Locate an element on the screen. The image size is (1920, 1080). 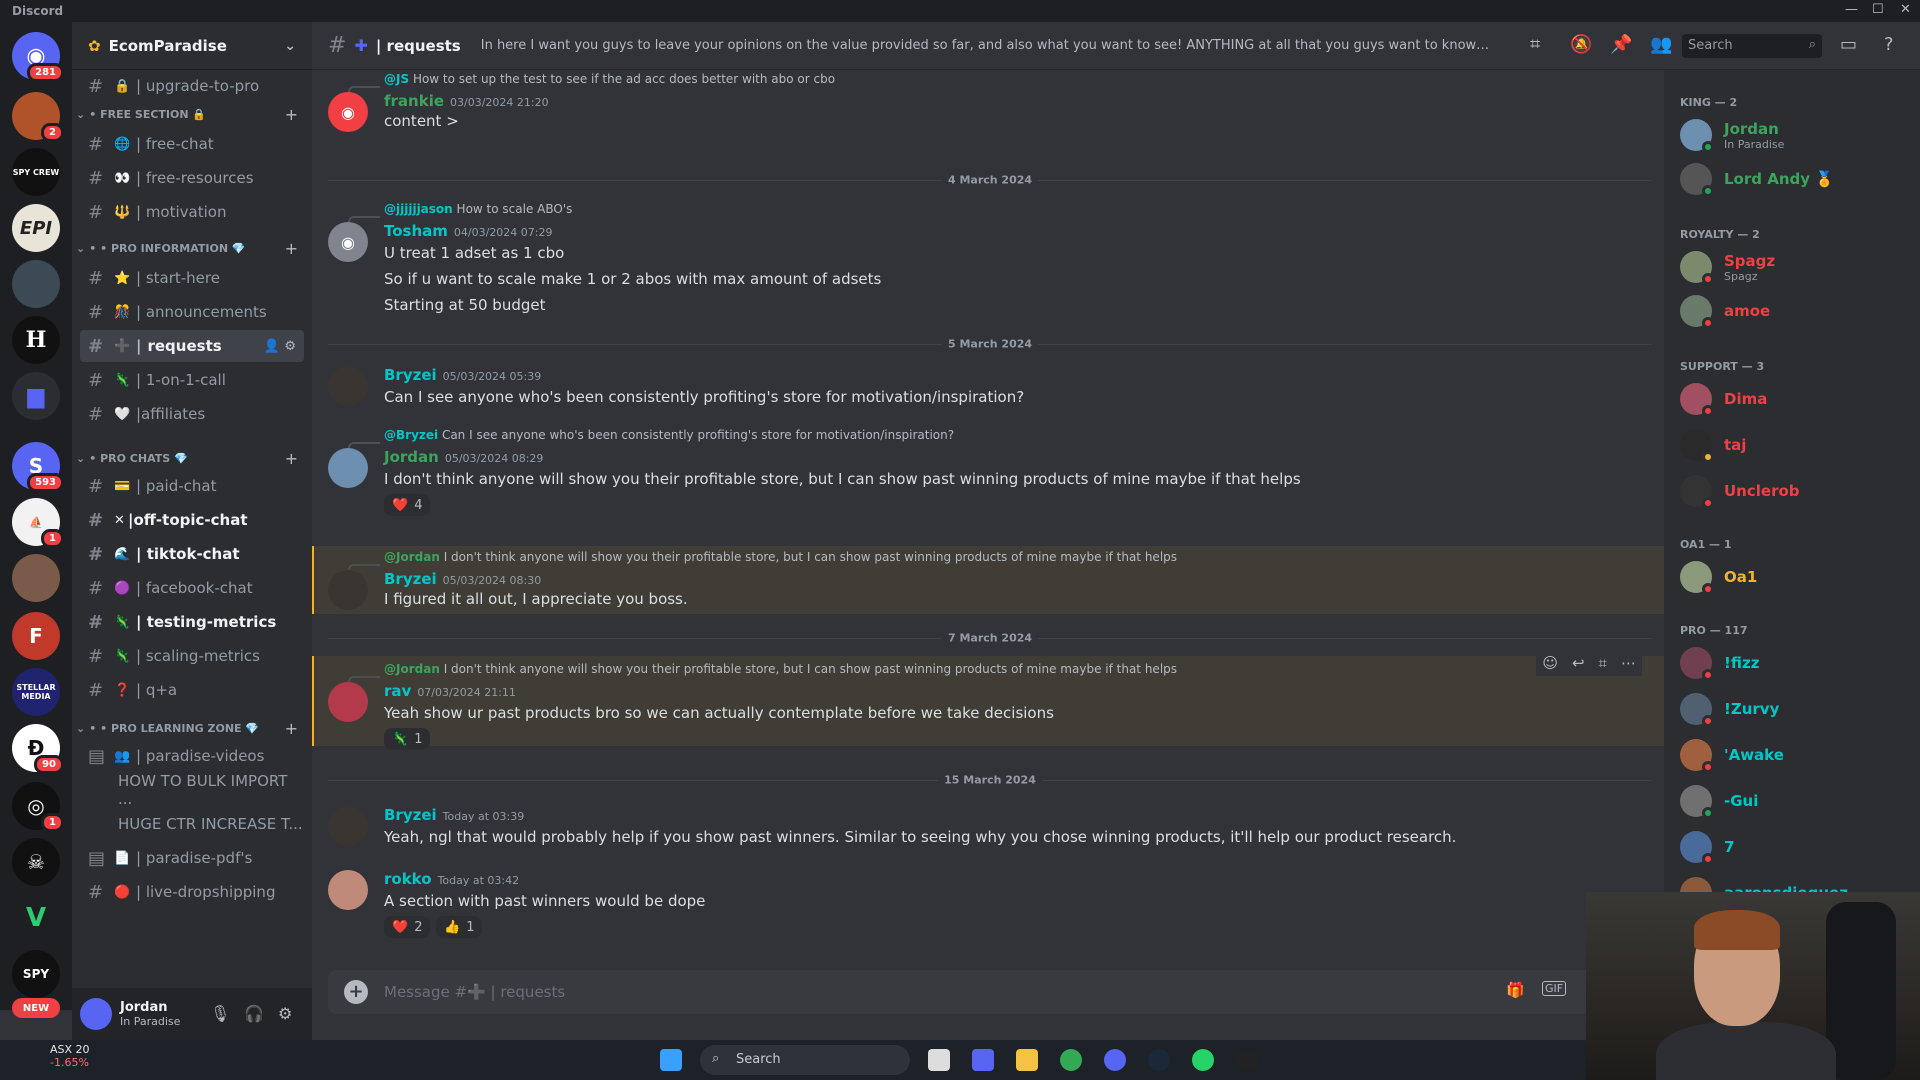
server-icon: ☠ is located at coordinates (36, 862).